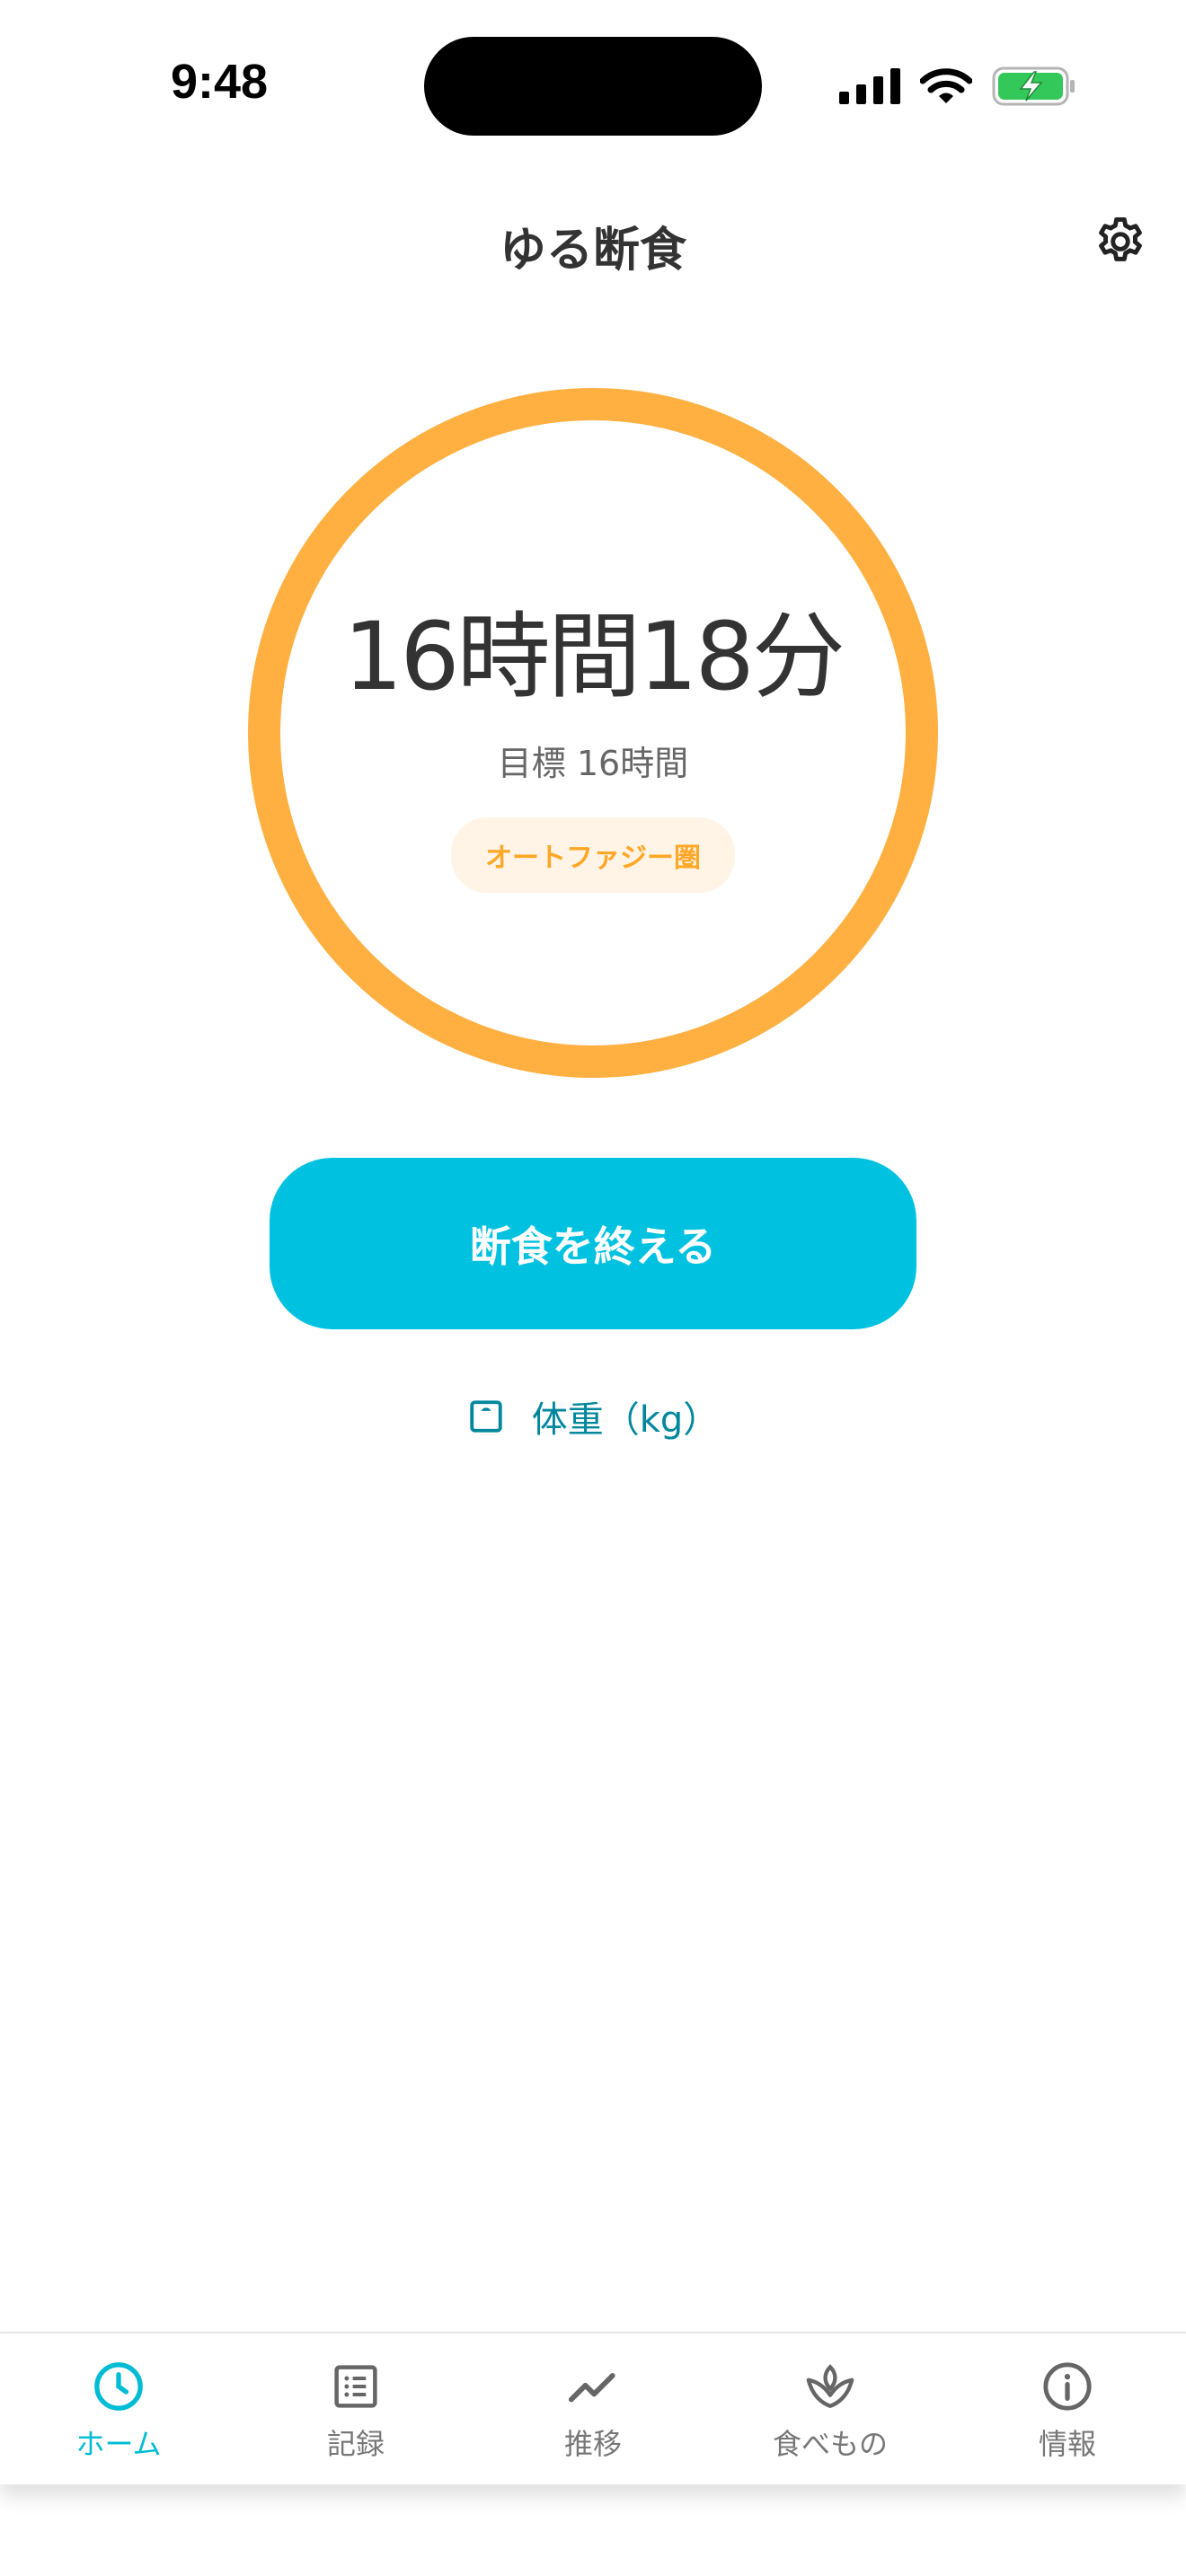 The image size is (1186, 2576). I want to click on tab-foods: 食べもの, so click(830, 2408).